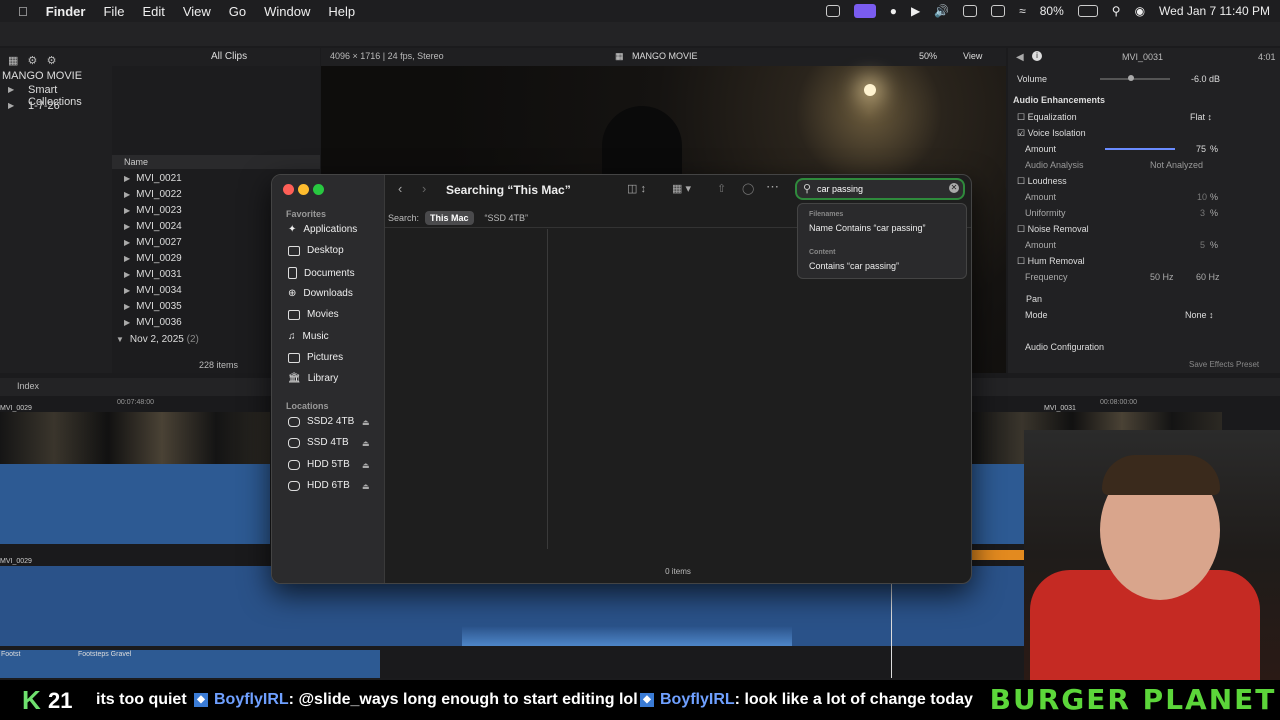  I want to click on view-popup: View, so click(972, 56).